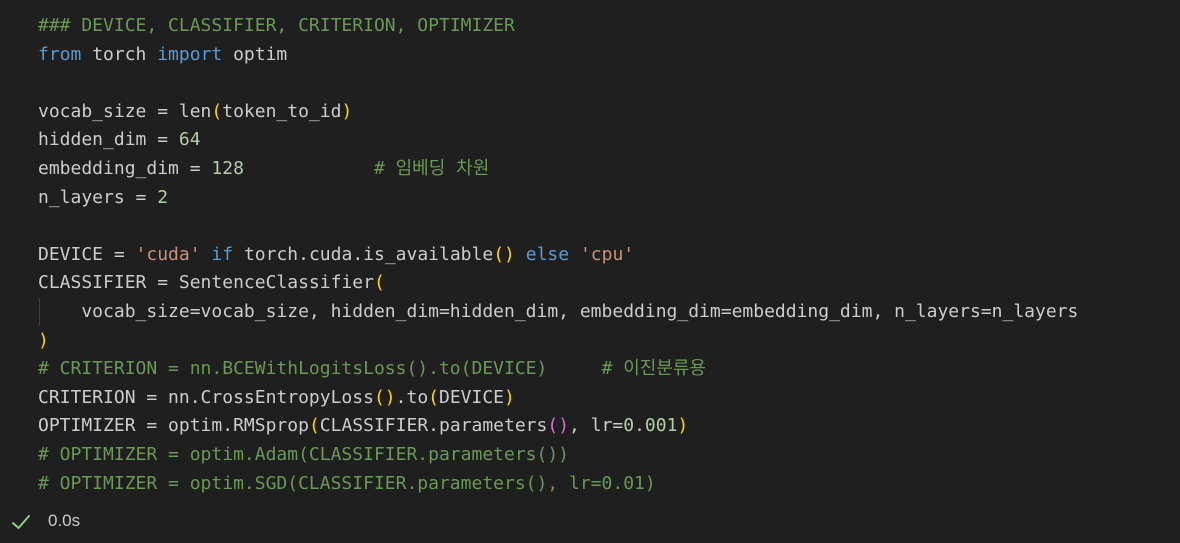 The width and height of the screenshot is (1180, 543). What do you see at coordinates (21, 522) in the screenshot?
I see `check-icon` at bounding box center [21, 522].